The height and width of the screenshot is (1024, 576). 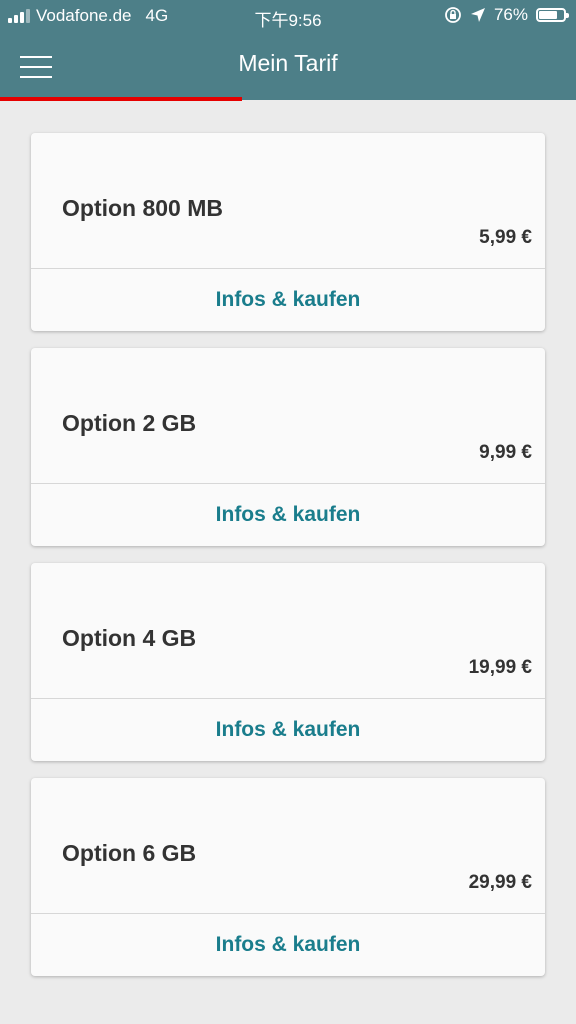 I want to click on battery-percent: 76%, so click(x=510, y=14).